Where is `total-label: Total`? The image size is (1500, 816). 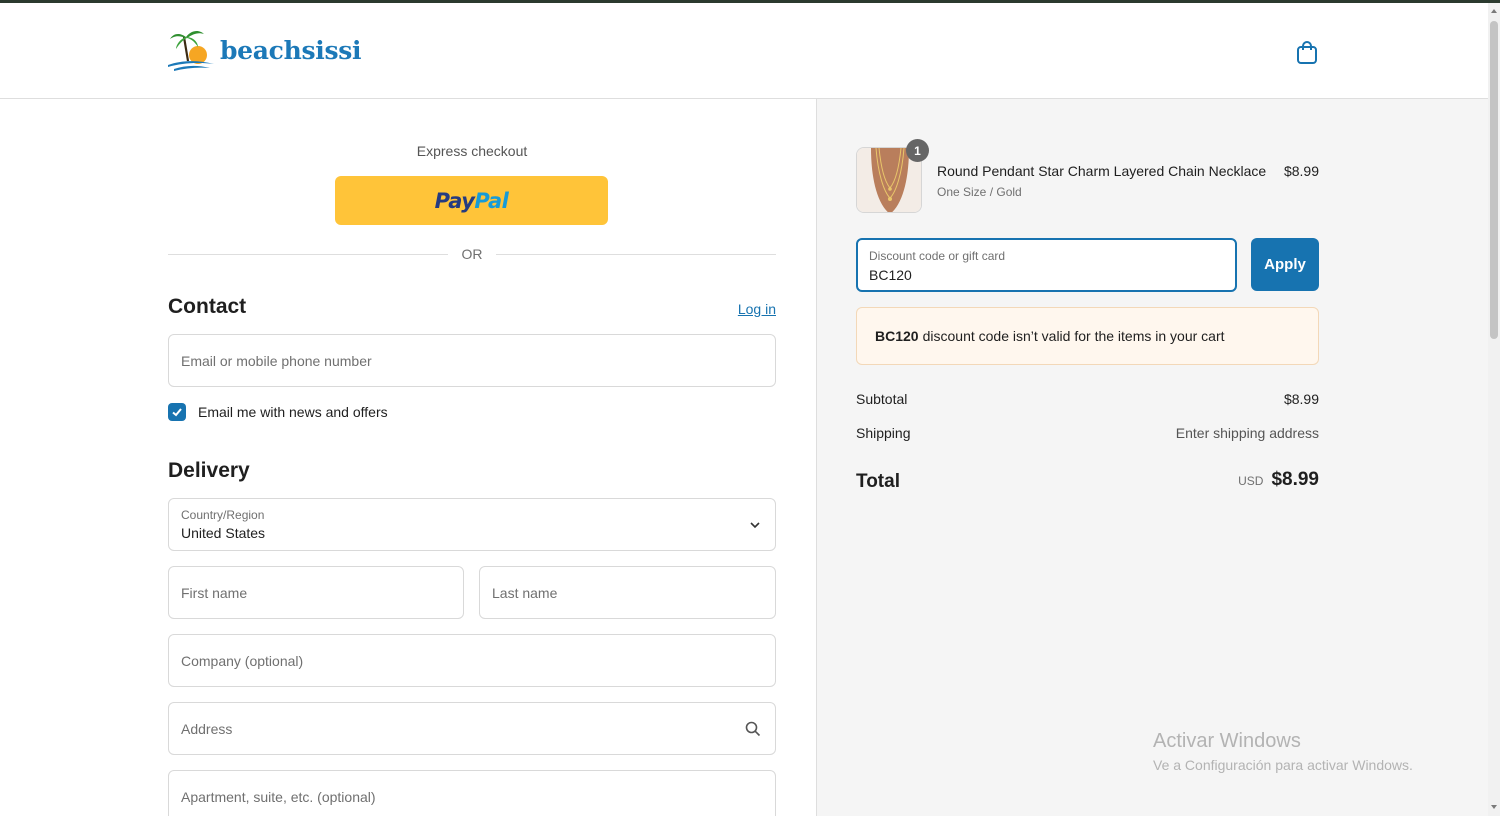
total-label: Total is located at coordinates (878, 481).